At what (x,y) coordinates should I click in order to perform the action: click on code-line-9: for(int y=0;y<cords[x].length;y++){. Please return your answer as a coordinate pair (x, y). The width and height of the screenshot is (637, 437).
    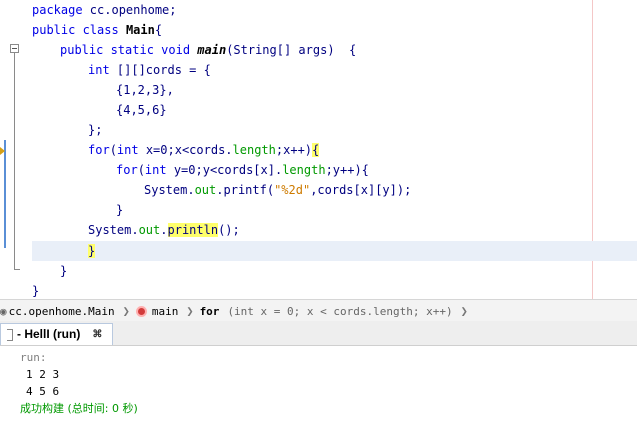
    Looking at the image, I should click on (242, 170).